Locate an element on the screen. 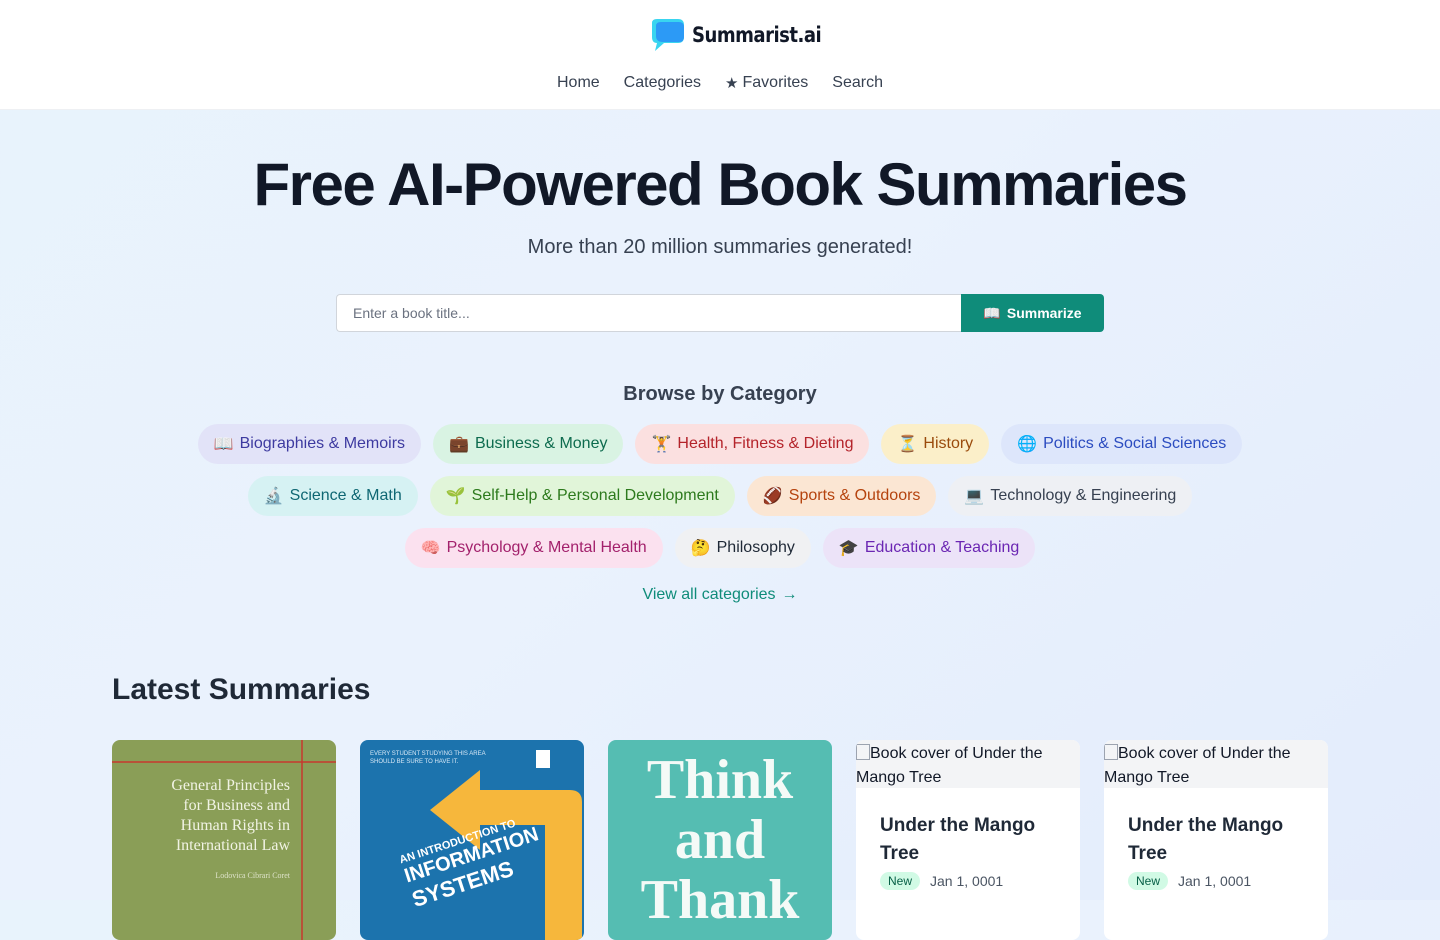  category-label: Health, Fitness & Dieting is located at coordinates (765, 443).